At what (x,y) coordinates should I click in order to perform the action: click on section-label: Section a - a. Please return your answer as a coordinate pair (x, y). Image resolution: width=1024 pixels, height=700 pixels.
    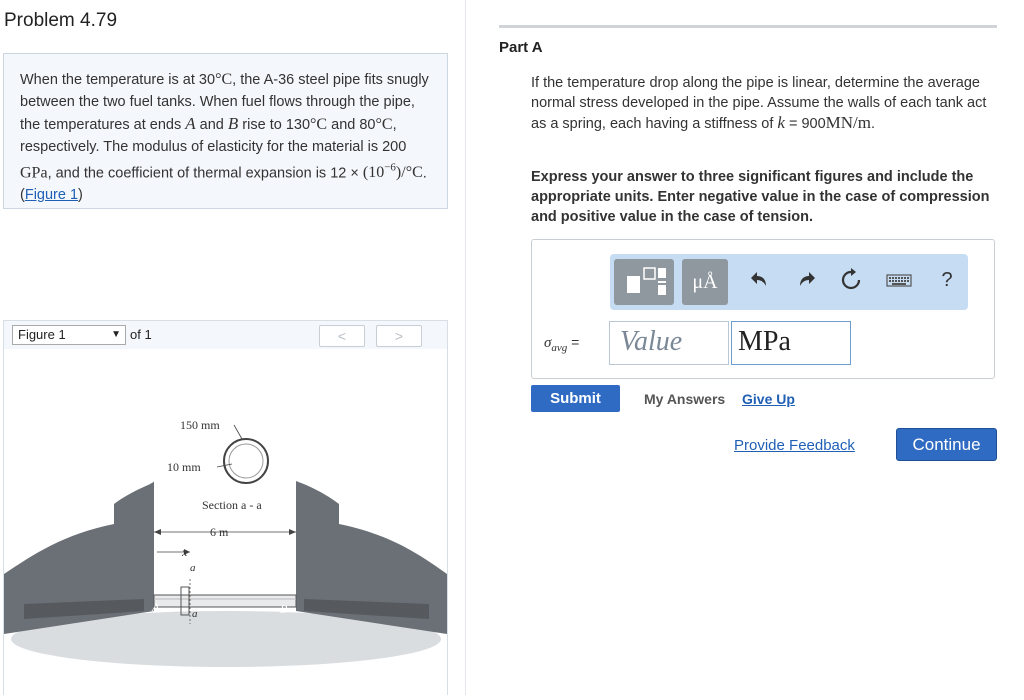
    Looking at the image, I should click on (232, 505).